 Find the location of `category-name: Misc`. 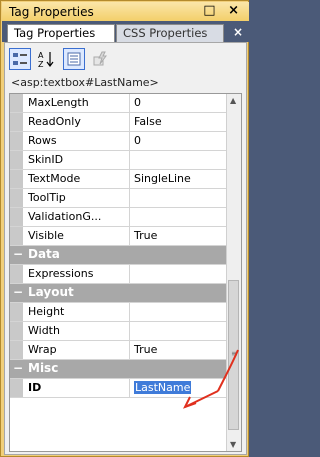

category-name: Misc is located at coordinates (43, 368).